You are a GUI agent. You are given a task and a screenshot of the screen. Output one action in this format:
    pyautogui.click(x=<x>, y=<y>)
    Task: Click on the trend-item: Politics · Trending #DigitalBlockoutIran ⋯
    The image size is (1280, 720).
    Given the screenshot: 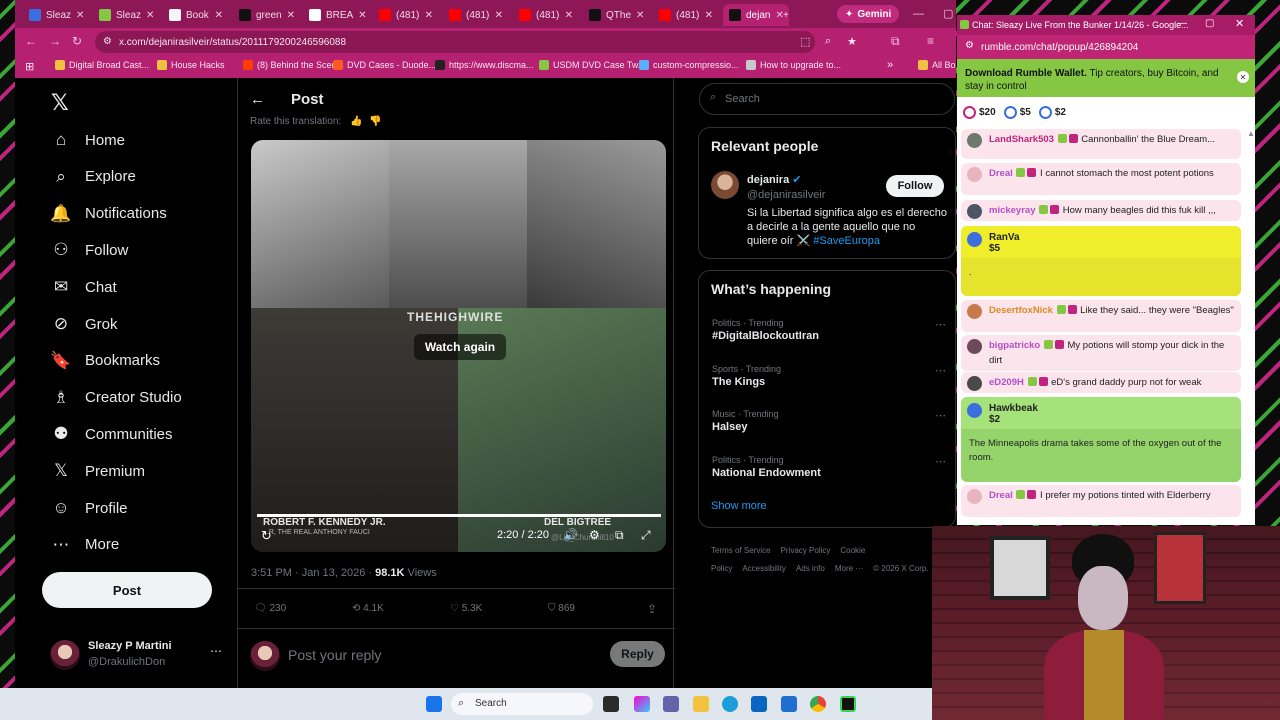 What is the action you would take?
    pyautogui.click(x=832, y=330)
    